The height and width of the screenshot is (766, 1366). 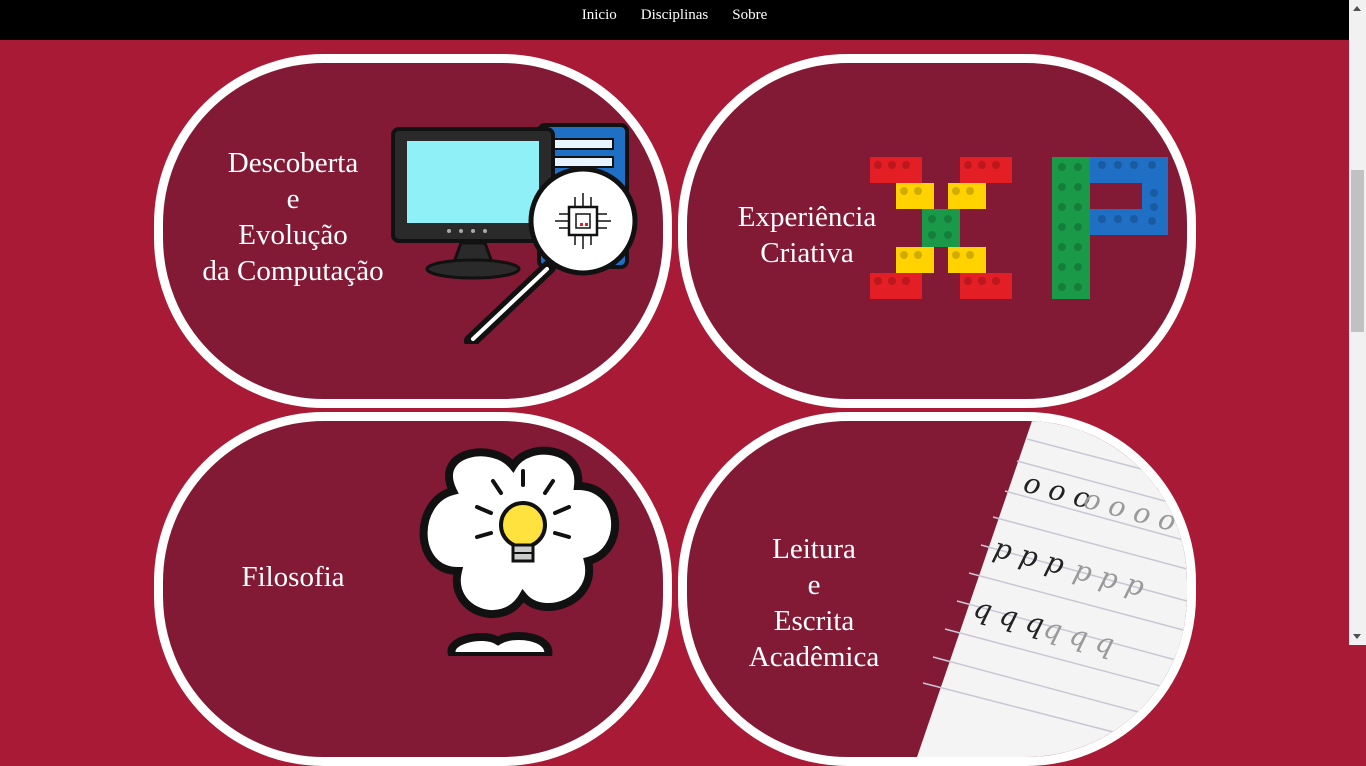 I want to click on vertical-scrollbar, so click(x=1357, y=322).